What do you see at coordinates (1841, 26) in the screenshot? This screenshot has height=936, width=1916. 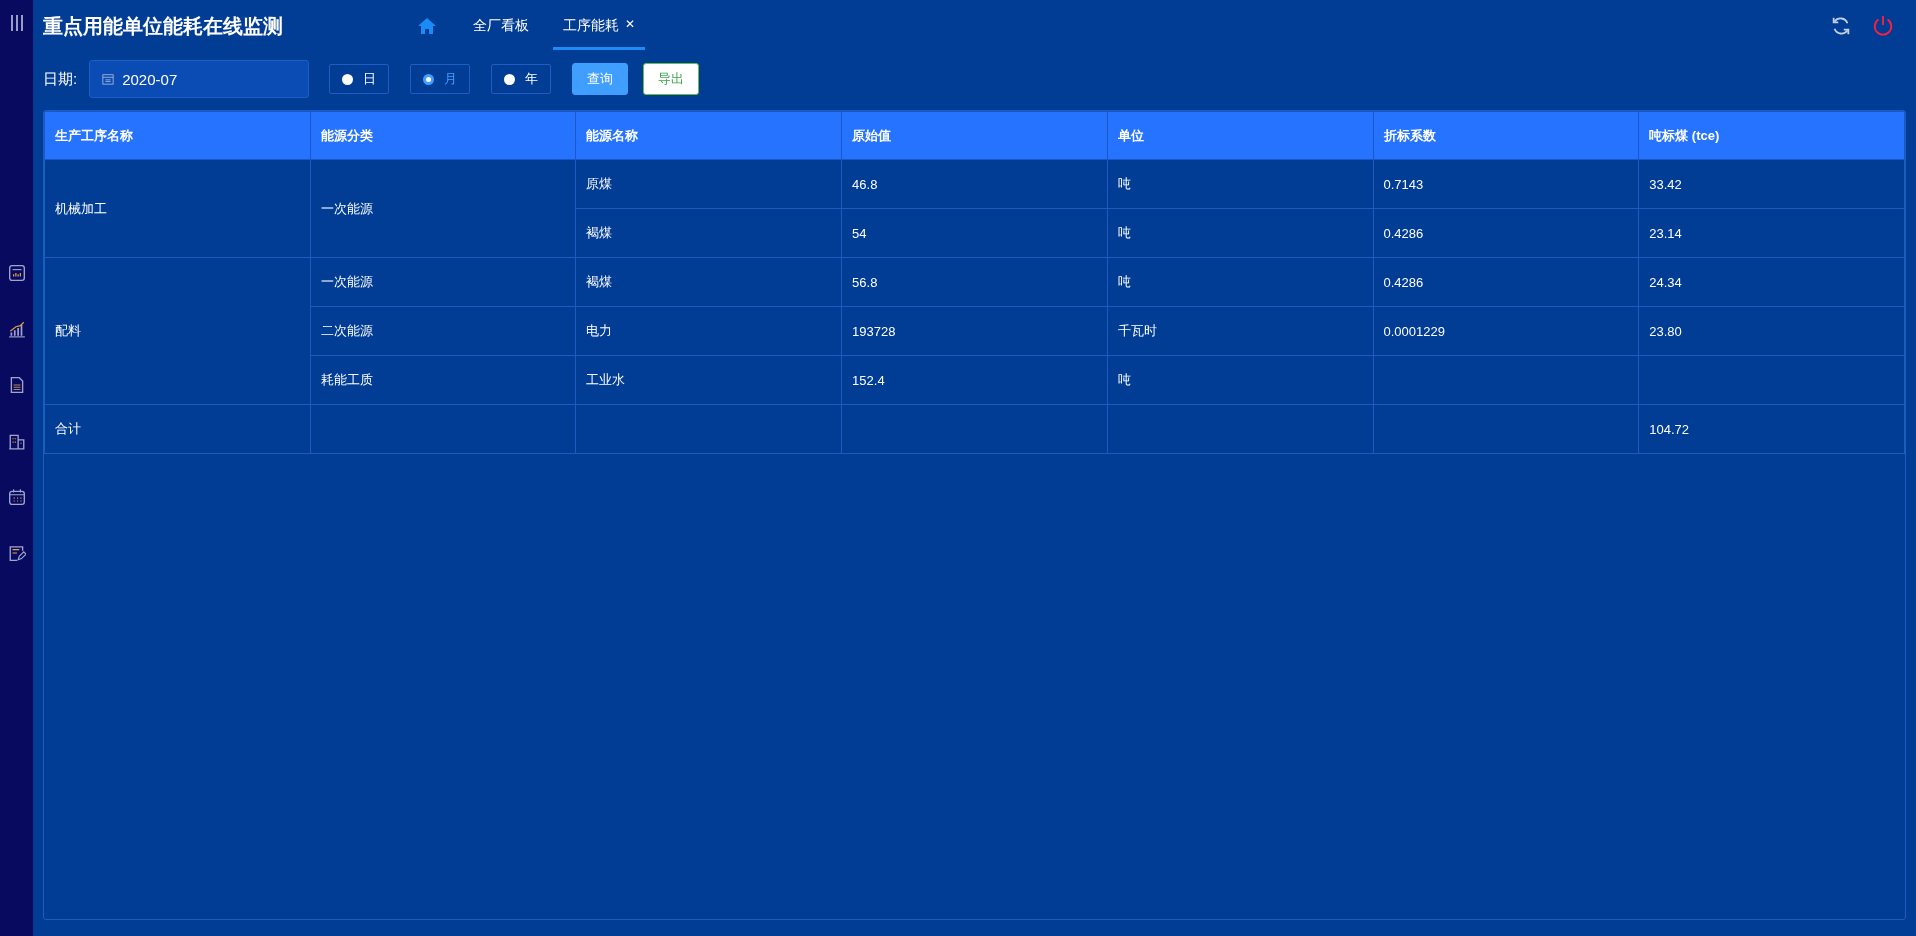 I see `refresh-icon` at bounding box center [1841, 26].